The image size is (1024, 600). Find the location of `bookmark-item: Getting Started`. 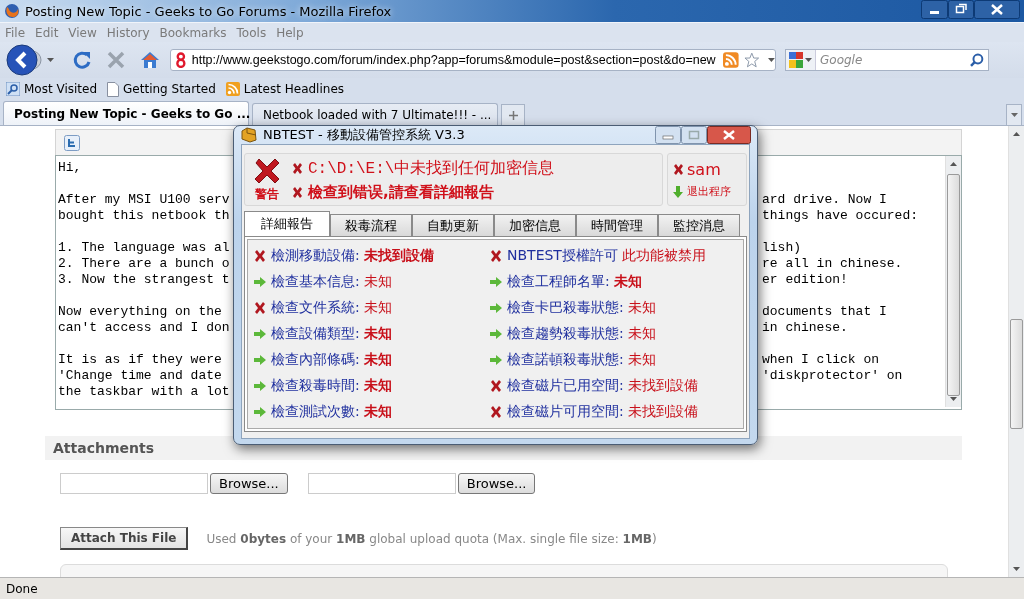

bookmark-item: Getting Started is located at coordinates (161, 89).